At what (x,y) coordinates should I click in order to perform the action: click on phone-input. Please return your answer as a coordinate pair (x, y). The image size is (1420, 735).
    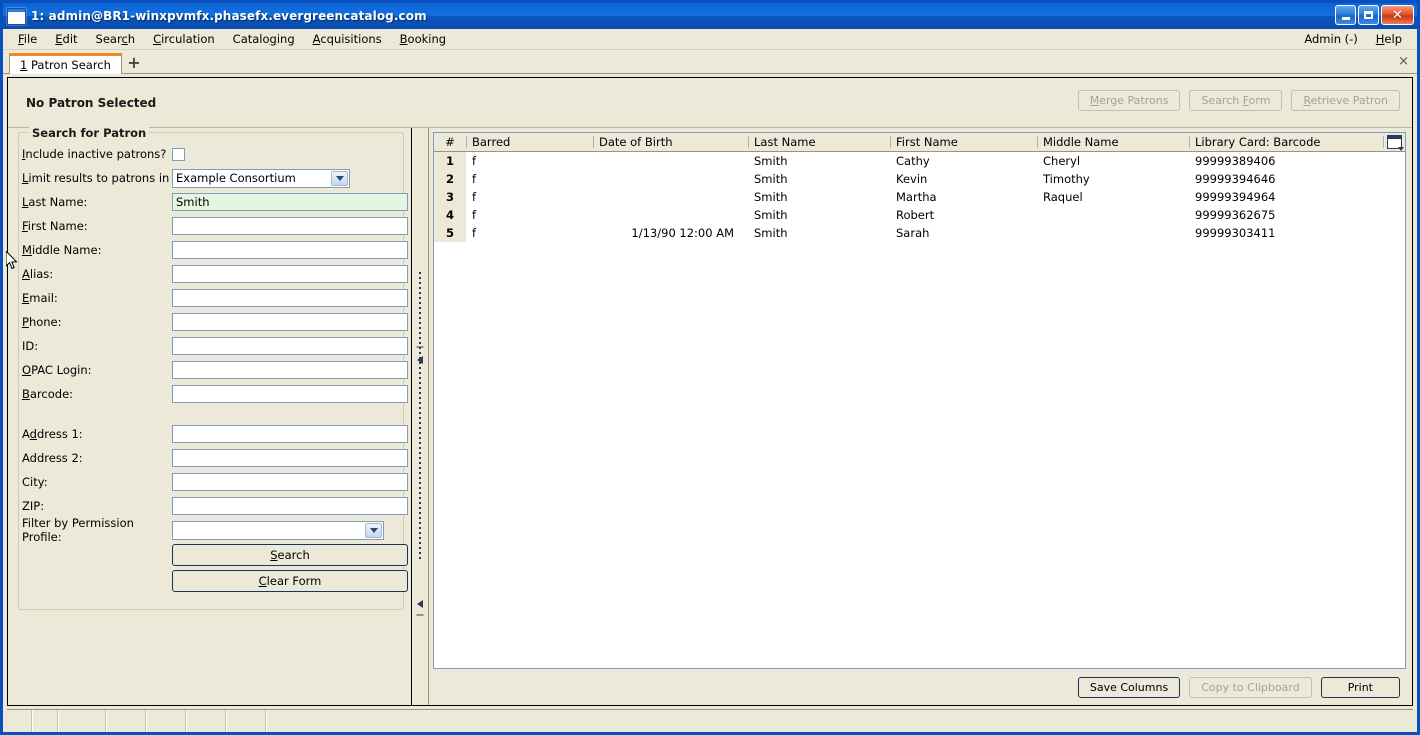
    Looking at the image, I should click on (290, 322).